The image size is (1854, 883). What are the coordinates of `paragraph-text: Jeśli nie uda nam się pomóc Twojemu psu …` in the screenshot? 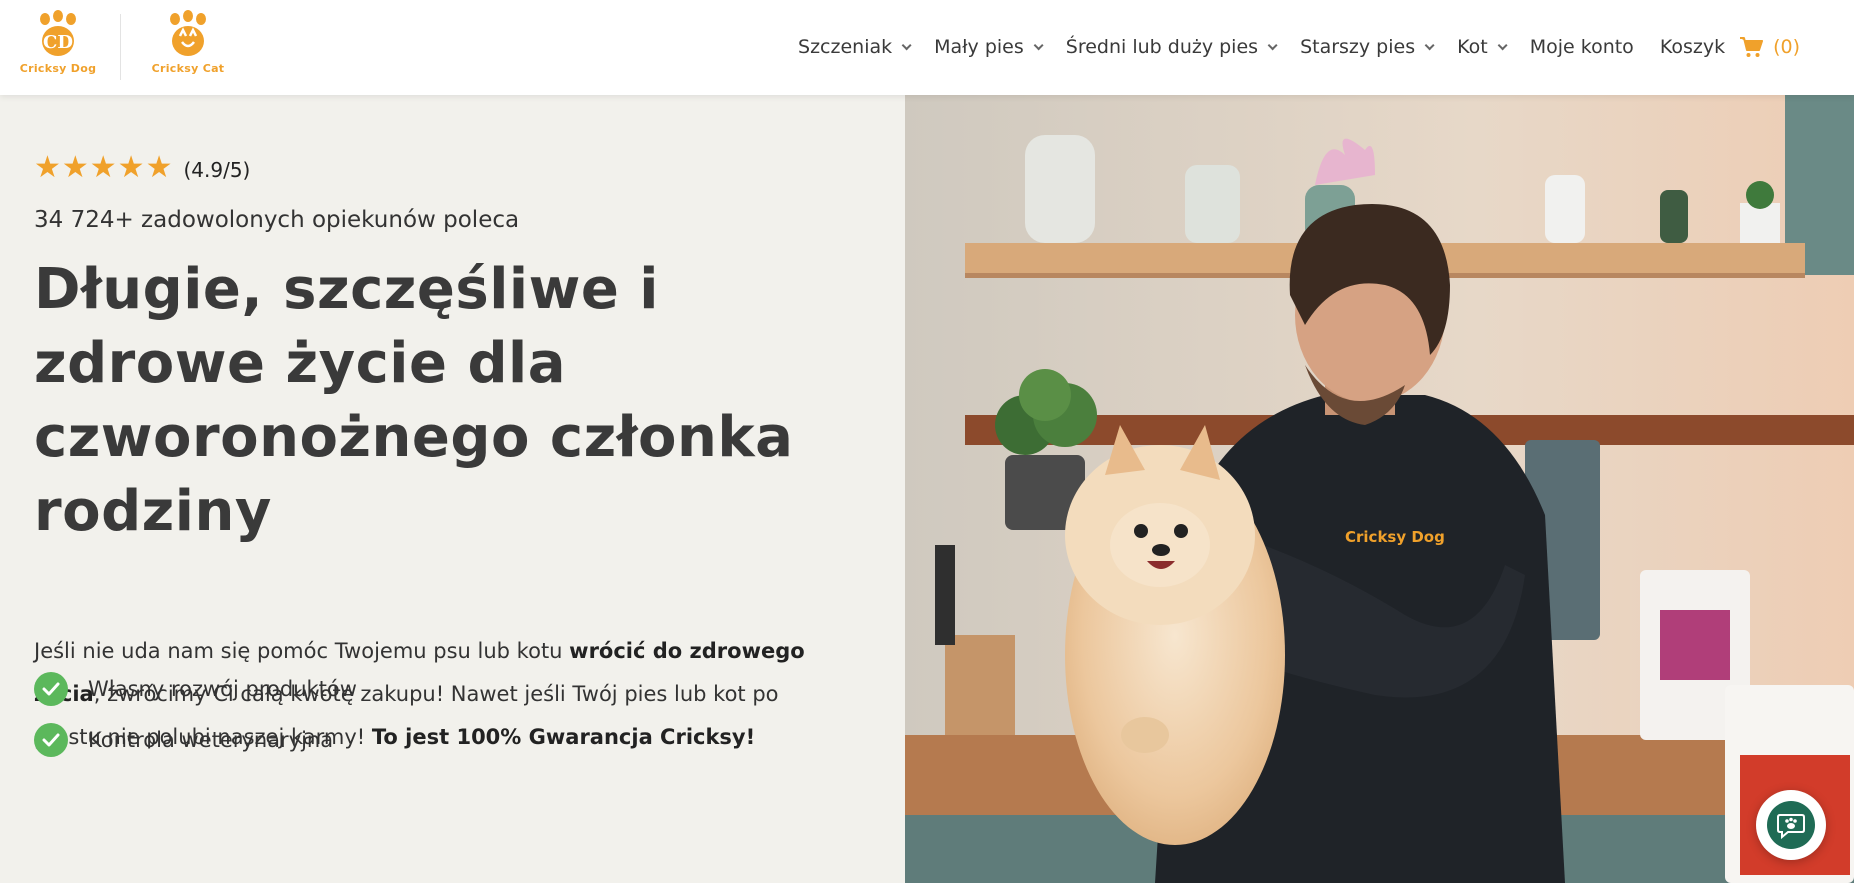 It's located at (302, 651).